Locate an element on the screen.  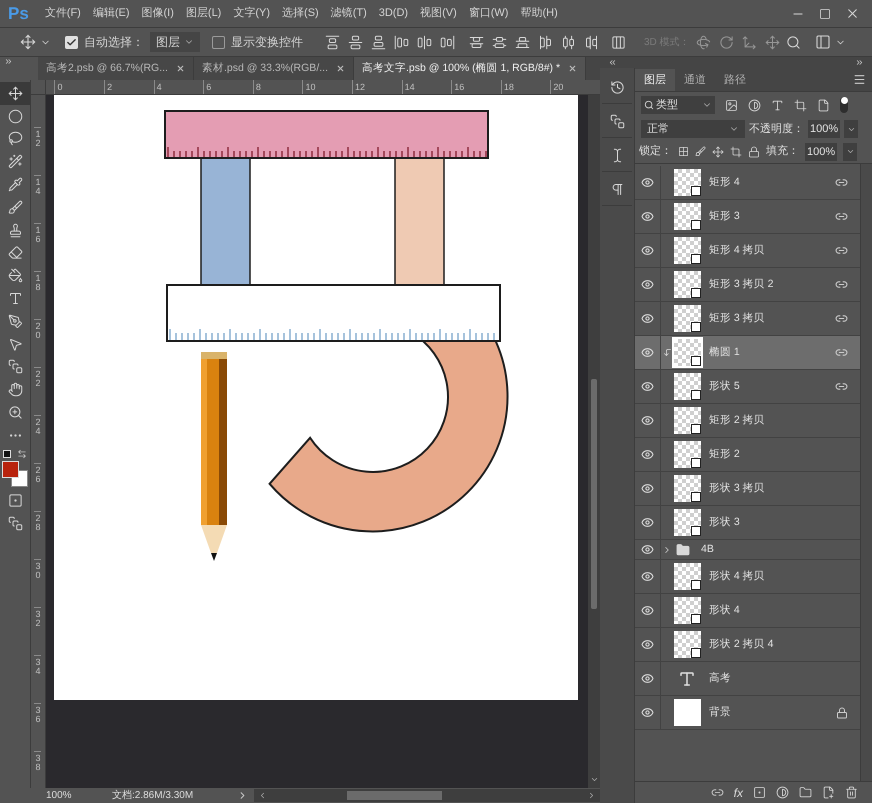
search-icon is located at coordinates (793, 42).